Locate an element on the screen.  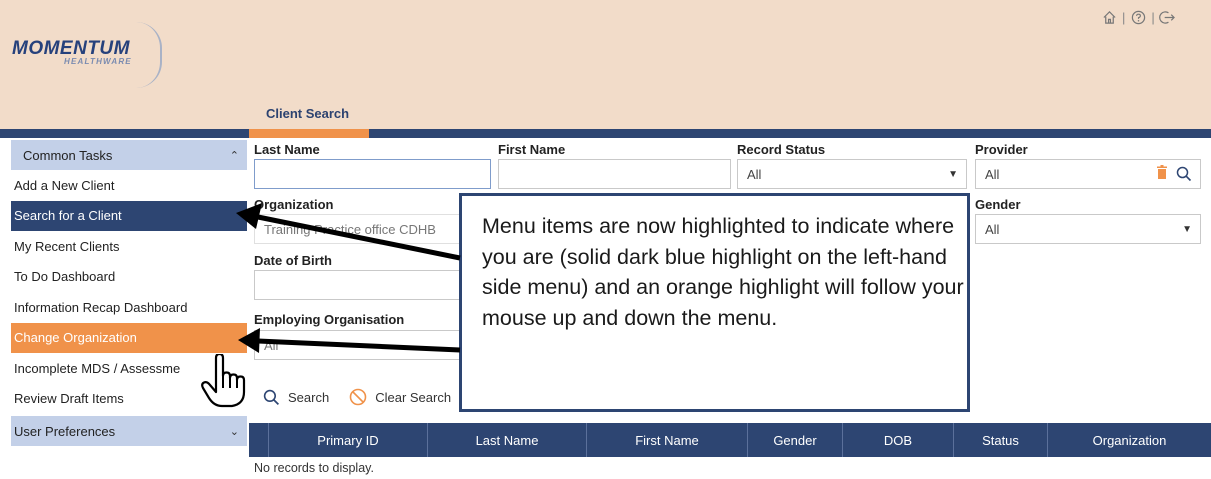
clear-search-button: Clear Search is located at coordinates (400, 397).